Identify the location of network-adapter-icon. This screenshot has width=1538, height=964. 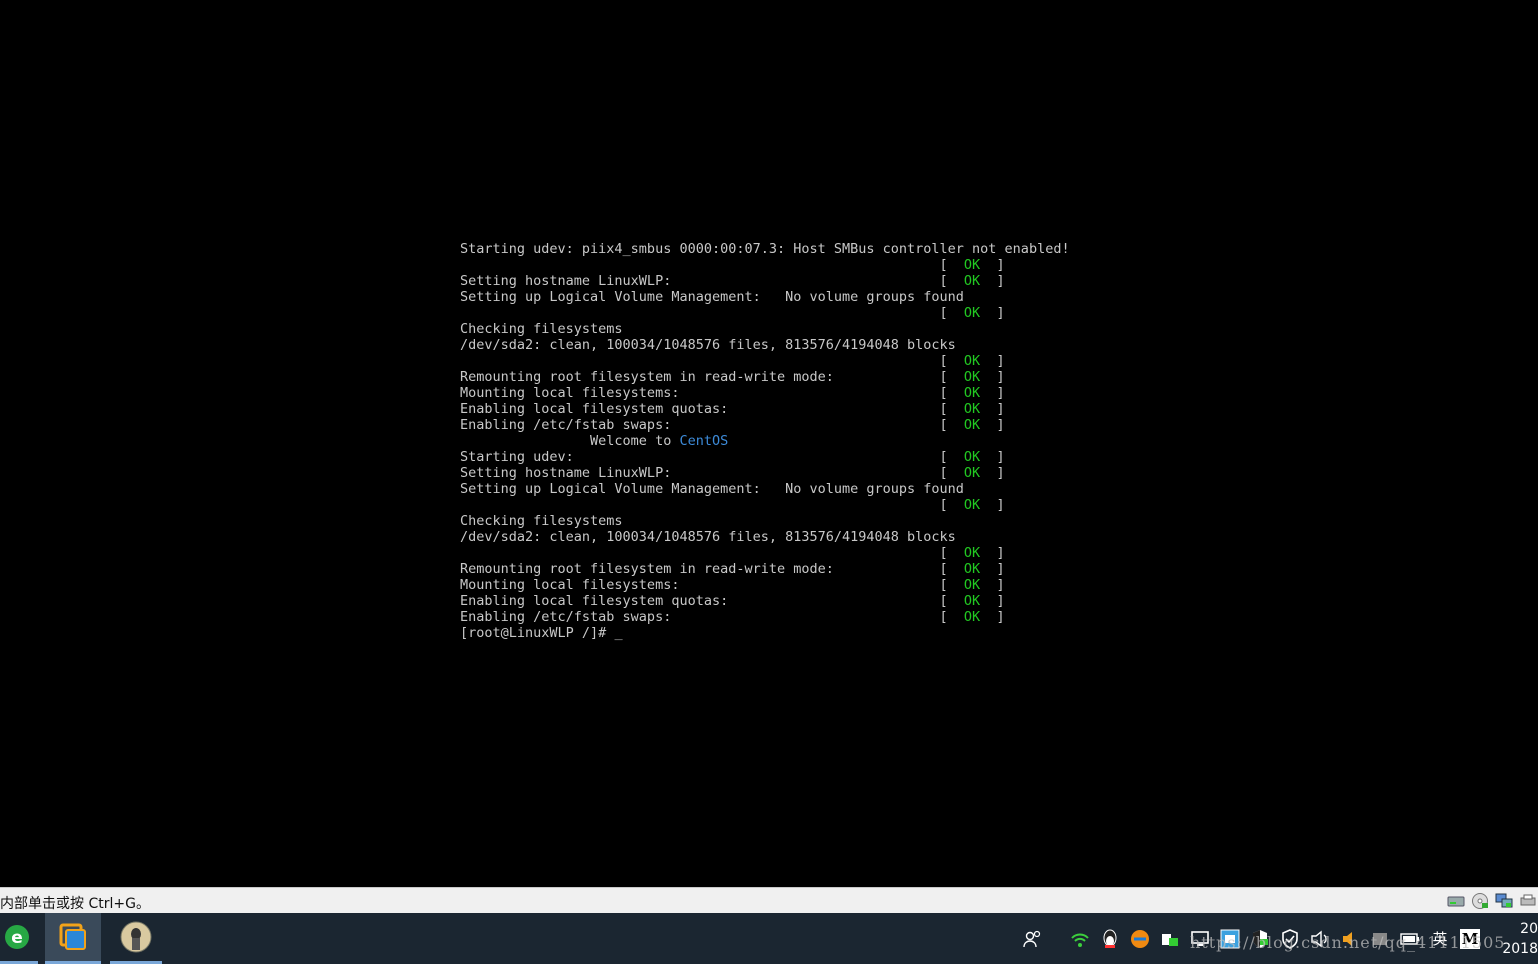
(1504, 901).